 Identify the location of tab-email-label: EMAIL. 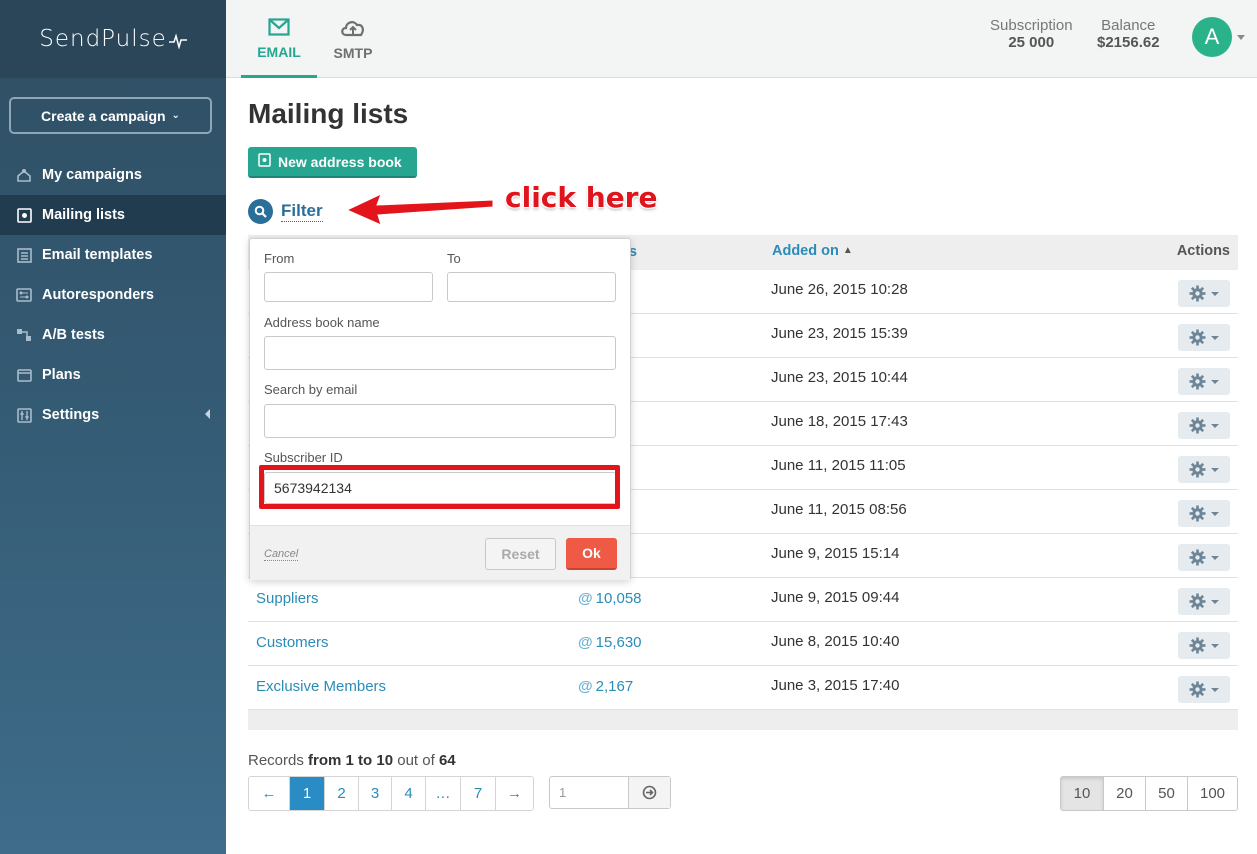
(279, 51).